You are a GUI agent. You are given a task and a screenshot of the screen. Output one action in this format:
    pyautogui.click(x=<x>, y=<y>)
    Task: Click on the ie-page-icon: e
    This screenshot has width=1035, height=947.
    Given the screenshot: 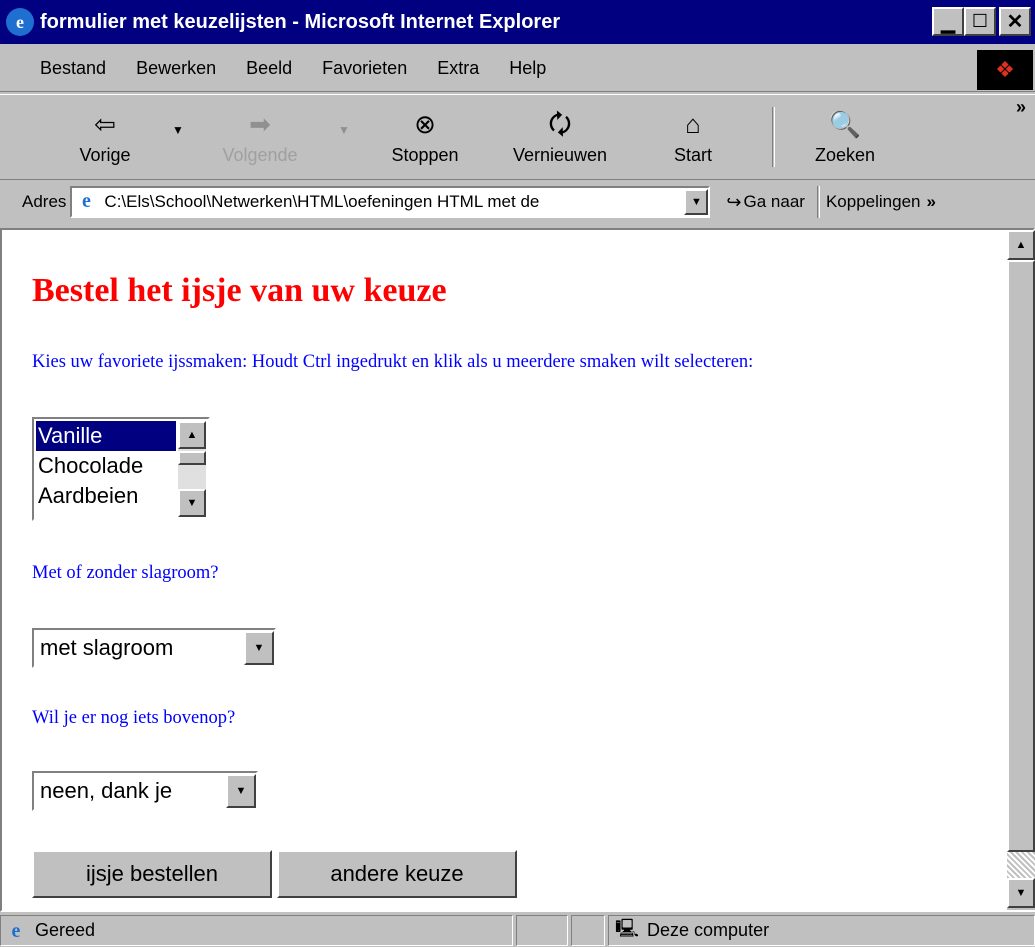 What is the action you would take?
    pyautogui.click(x=86, y=201)
    